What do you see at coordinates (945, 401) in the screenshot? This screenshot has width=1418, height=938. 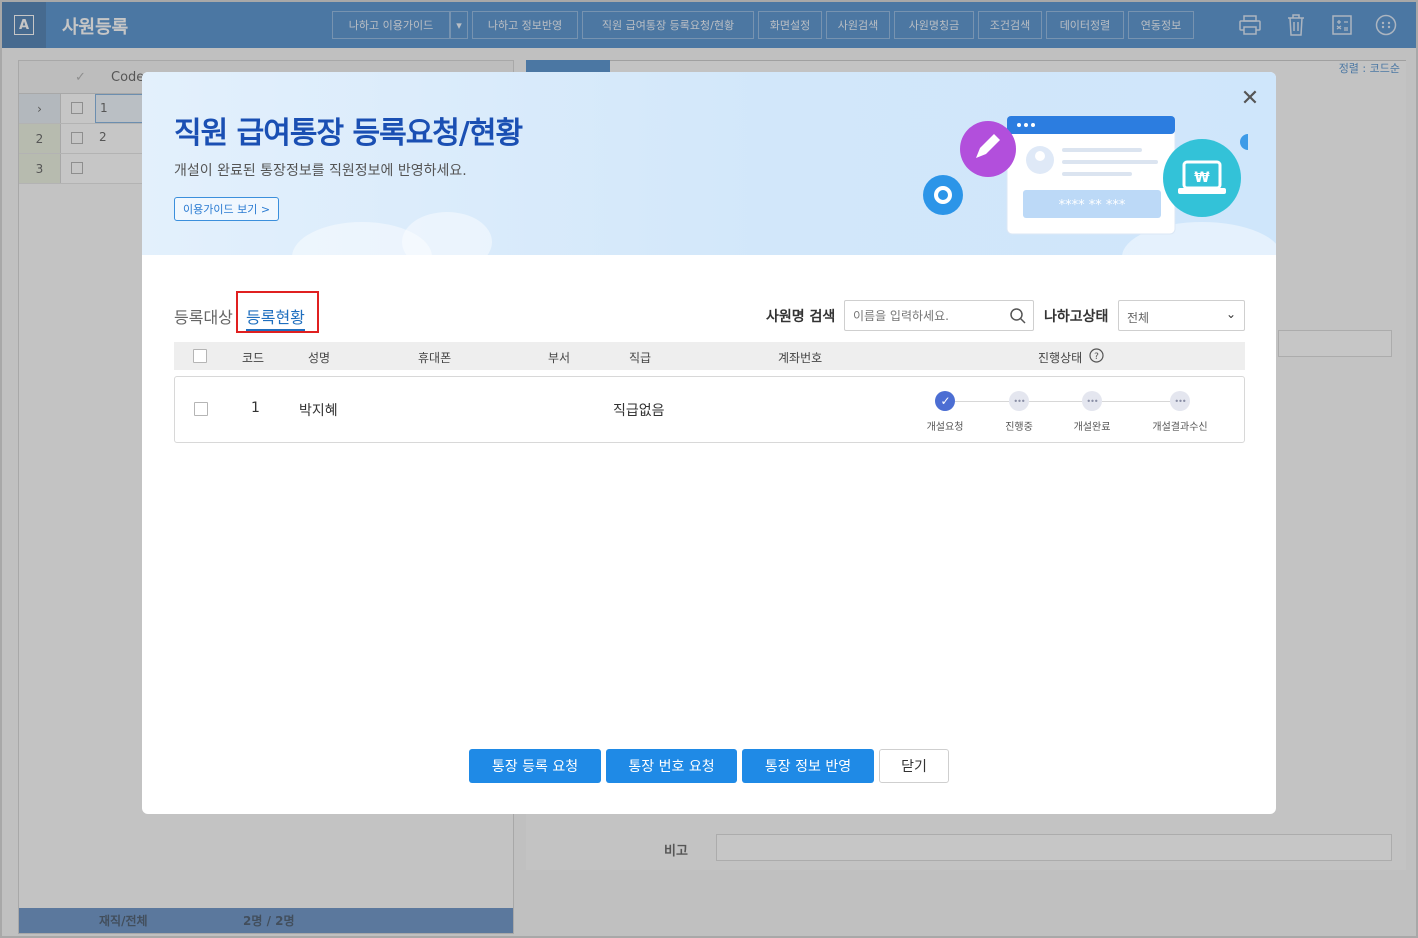 I see `check-icon: ✓` at bounding box center [945, 401].